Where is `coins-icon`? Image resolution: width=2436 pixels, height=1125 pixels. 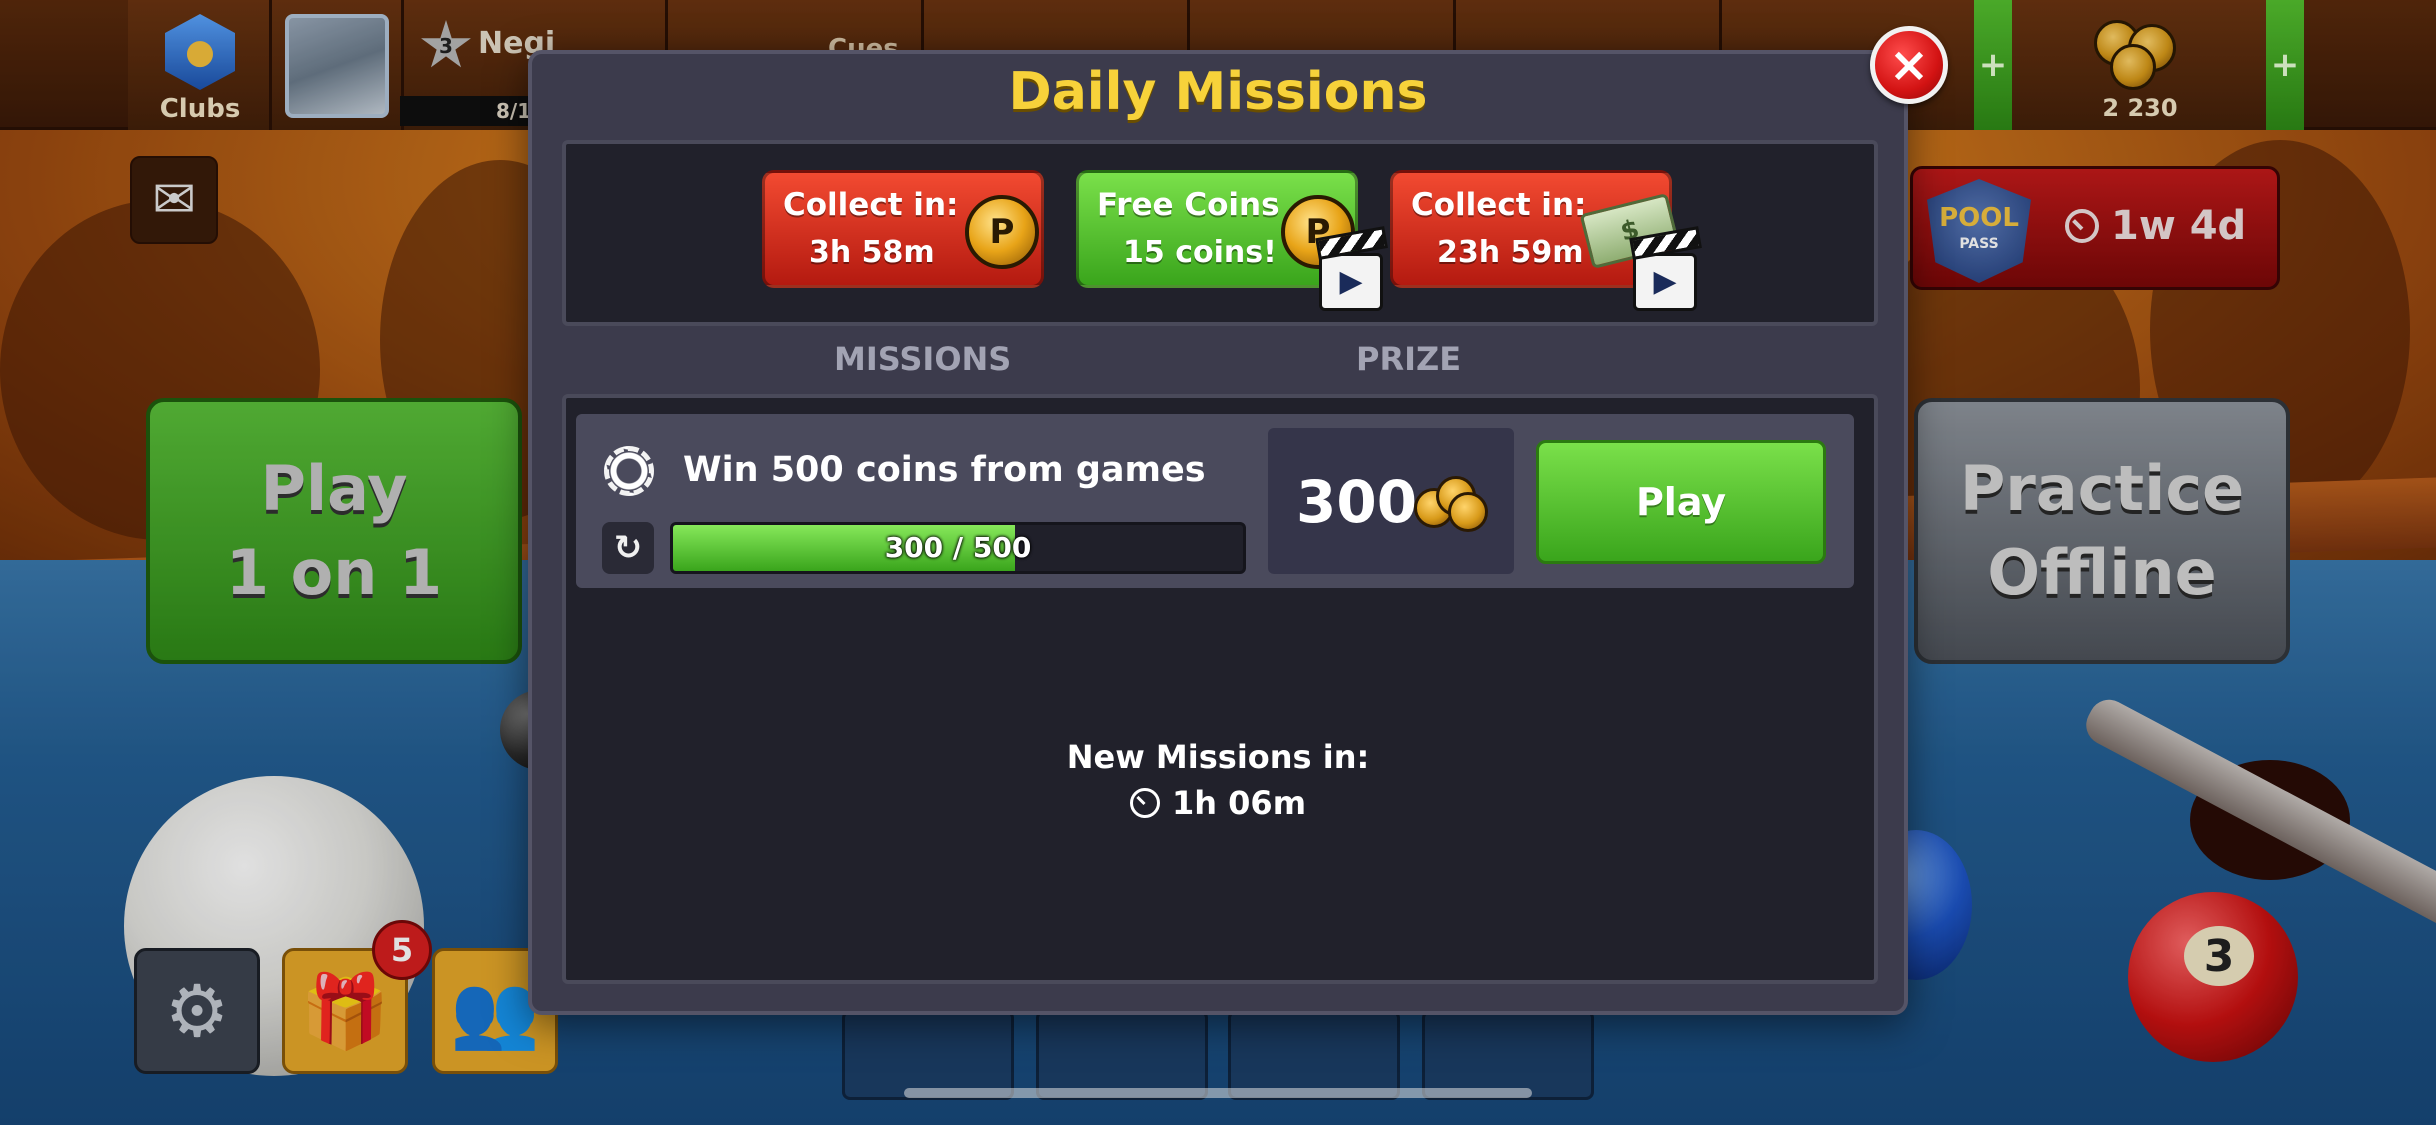 coins-icon is located at coordinates (1468, 512).